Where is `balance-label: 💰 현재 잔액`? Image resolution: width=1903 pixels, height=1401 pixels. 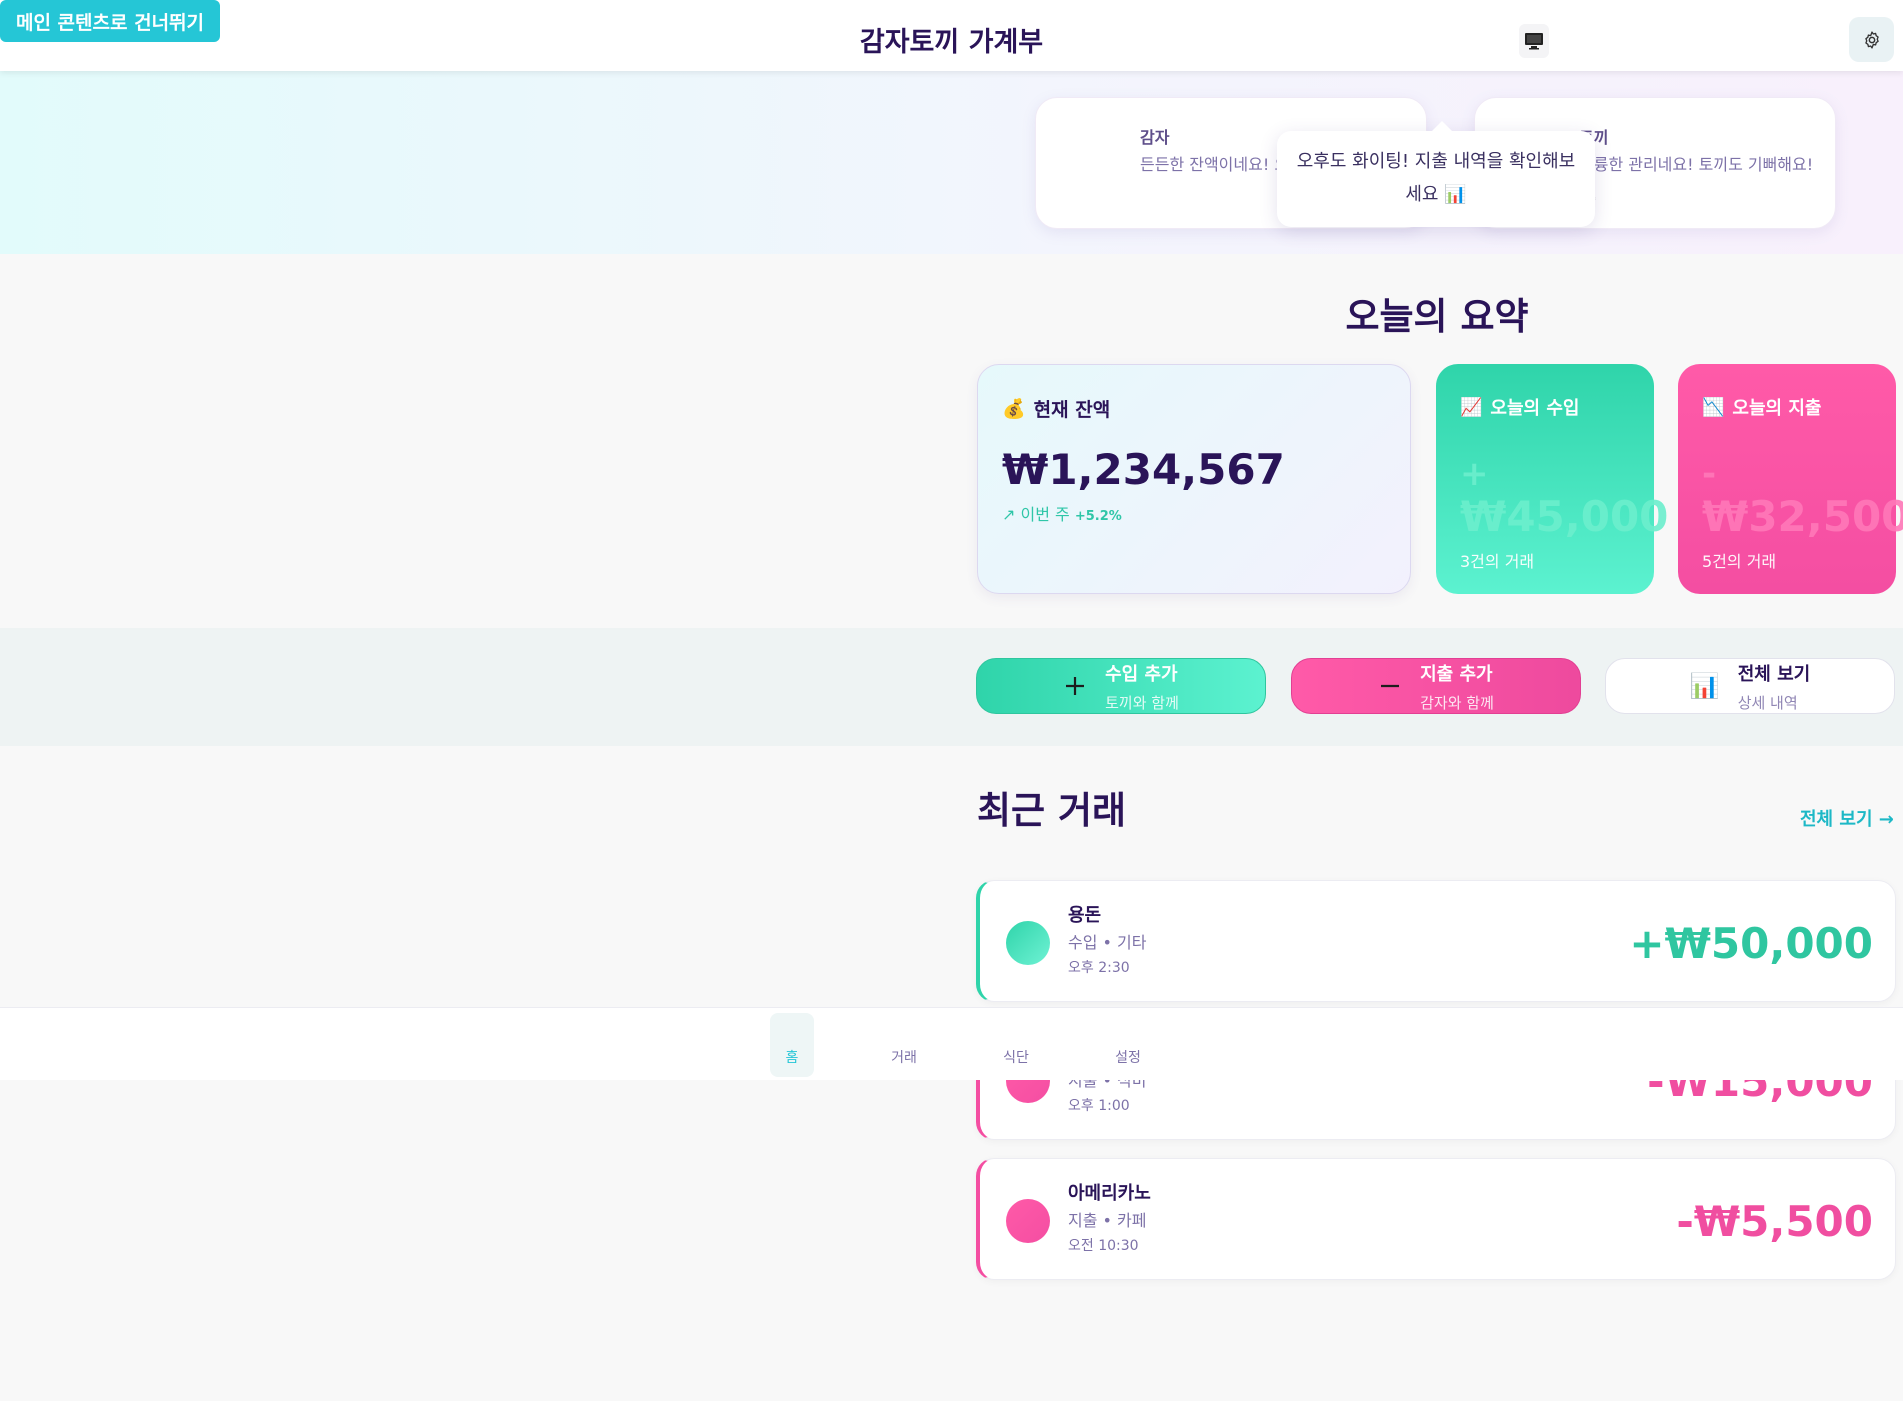 balance-label: 💰 현재 잔액 is located at coordinates (1056, 408).